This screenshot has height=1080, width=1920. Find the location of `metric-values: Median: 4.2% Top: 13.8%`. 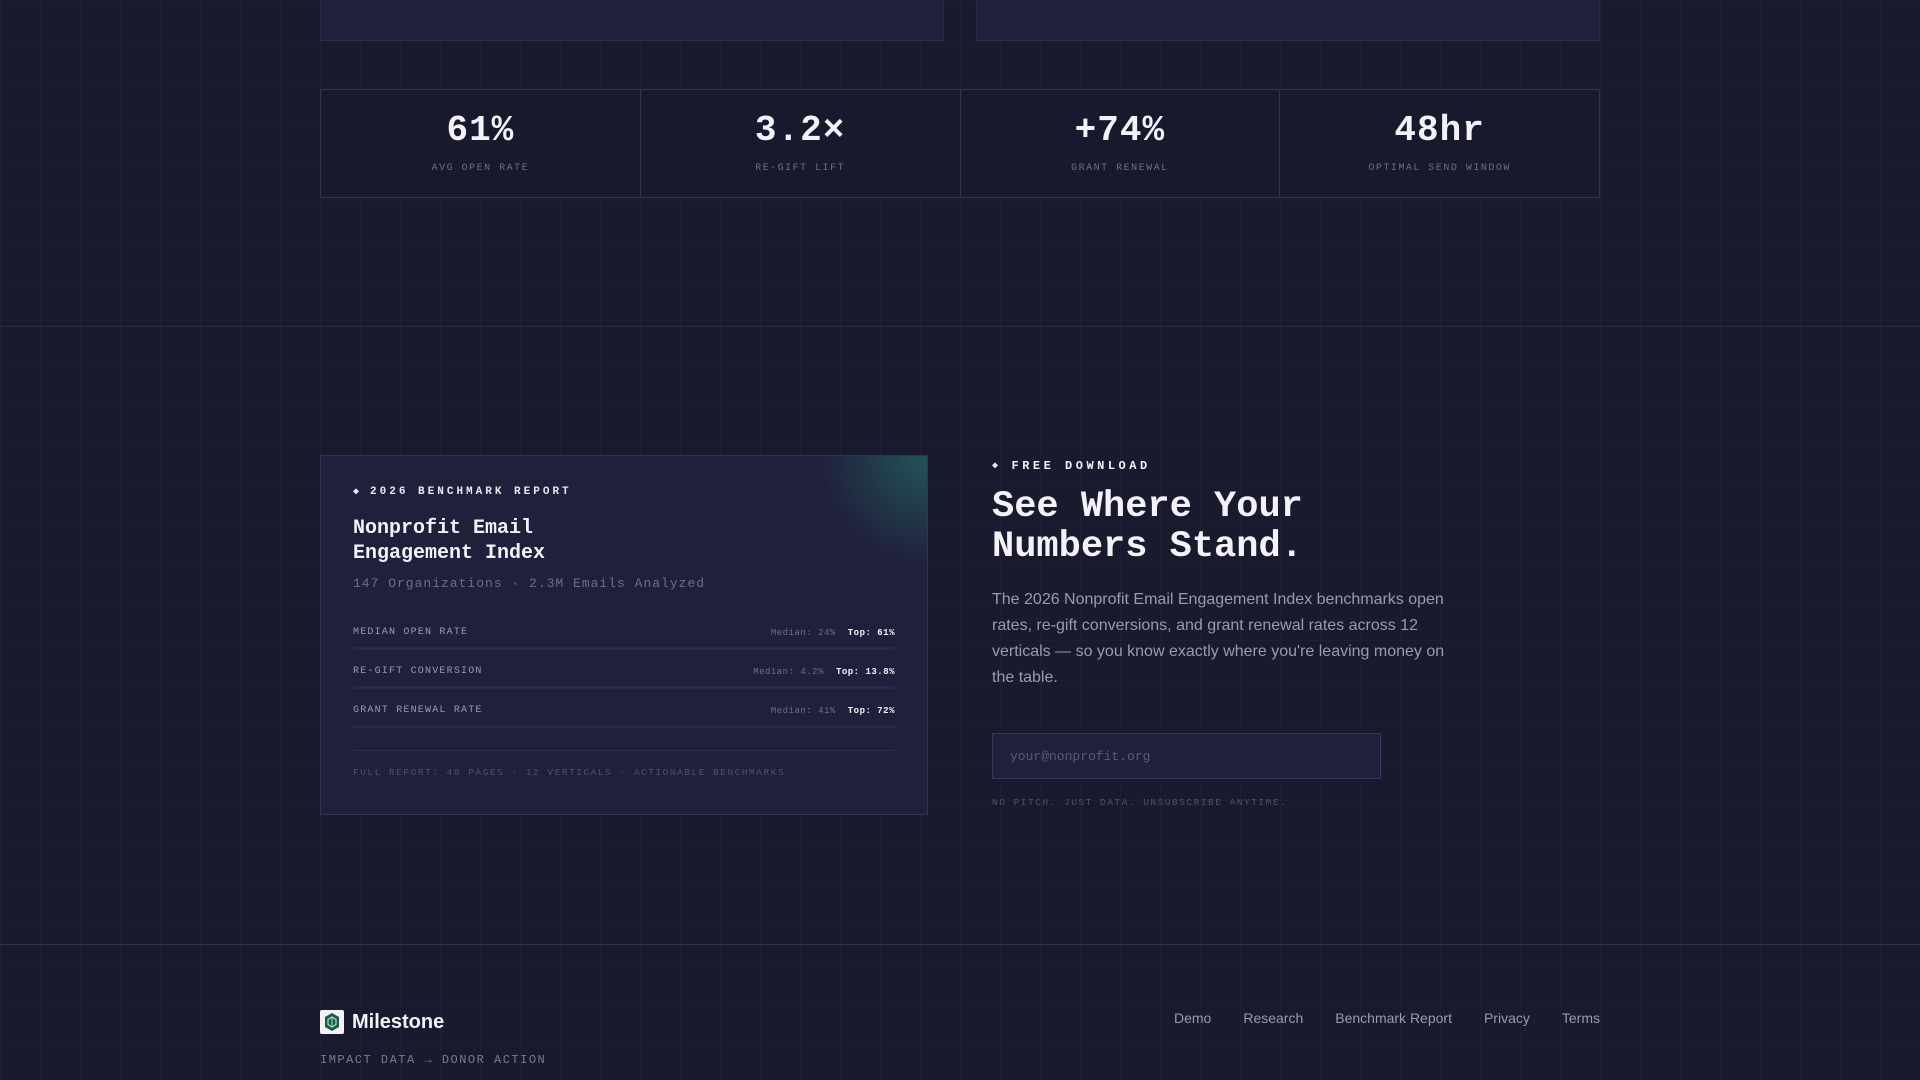

metric-values: Median: 4.2% Top: 13.8% is located at coordinates (824, 672).